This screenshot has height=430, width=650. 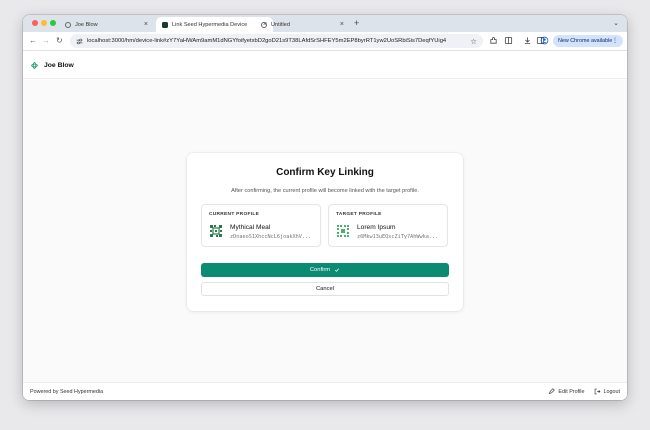 I want to click on bookmark-star-icon: ☆, so click(x=473, y=41).